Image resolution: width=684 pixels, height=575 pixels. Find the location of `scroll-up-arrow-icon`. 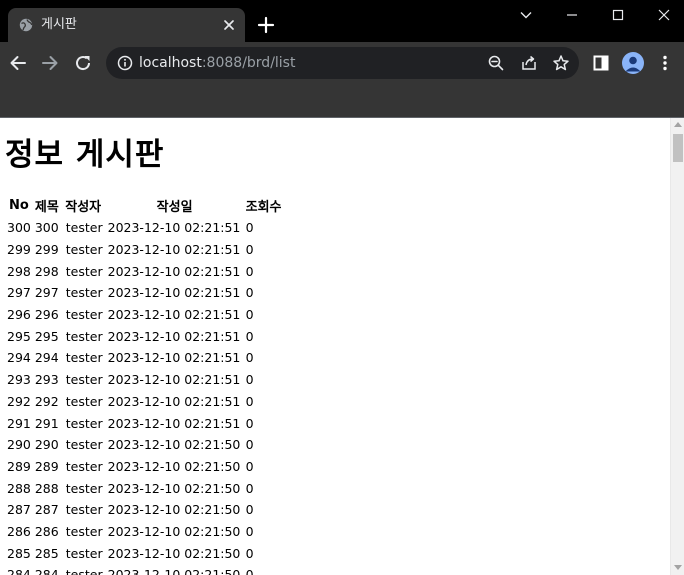

scroll-up-arrow-icon is located at coordinates (678, 124).